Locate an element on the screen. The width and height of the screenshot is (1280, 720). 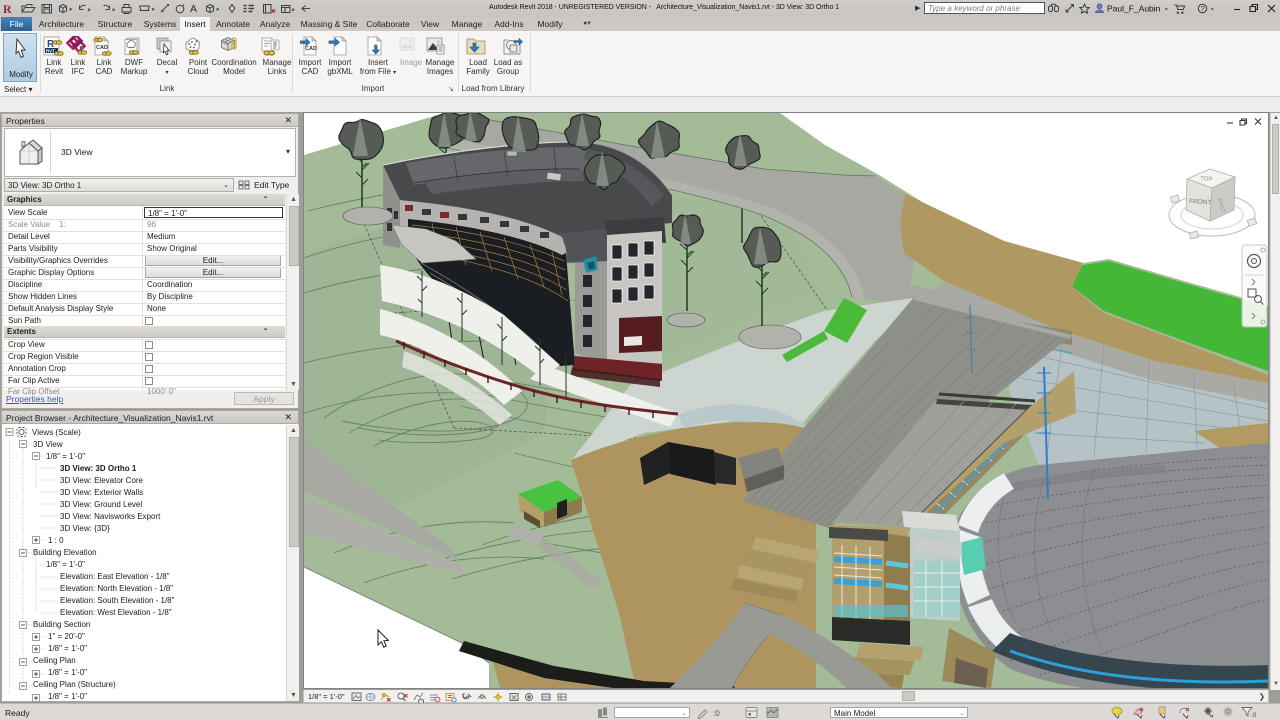
svg-text: A is located at coordinates (193, 9).